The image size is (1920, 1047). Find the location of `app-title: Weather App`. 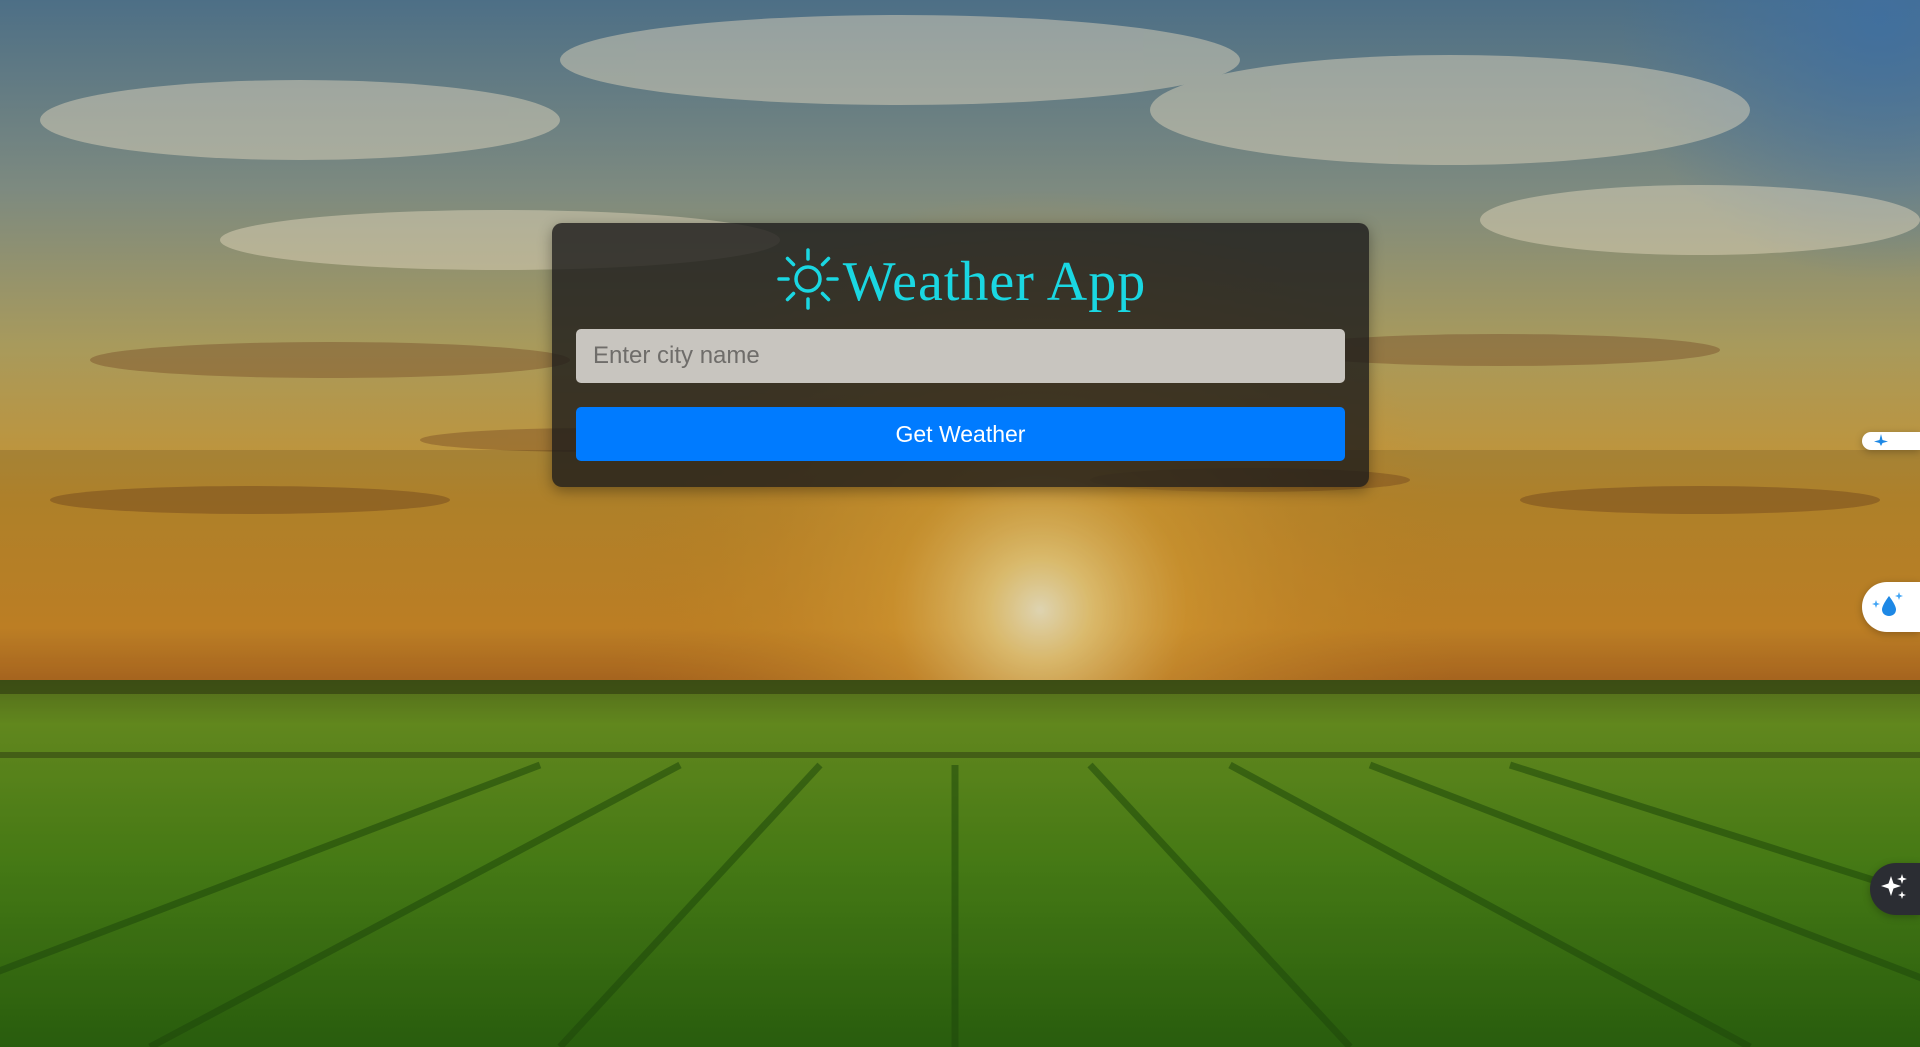

app-title: Weather App is located at coordinates (960, 282).